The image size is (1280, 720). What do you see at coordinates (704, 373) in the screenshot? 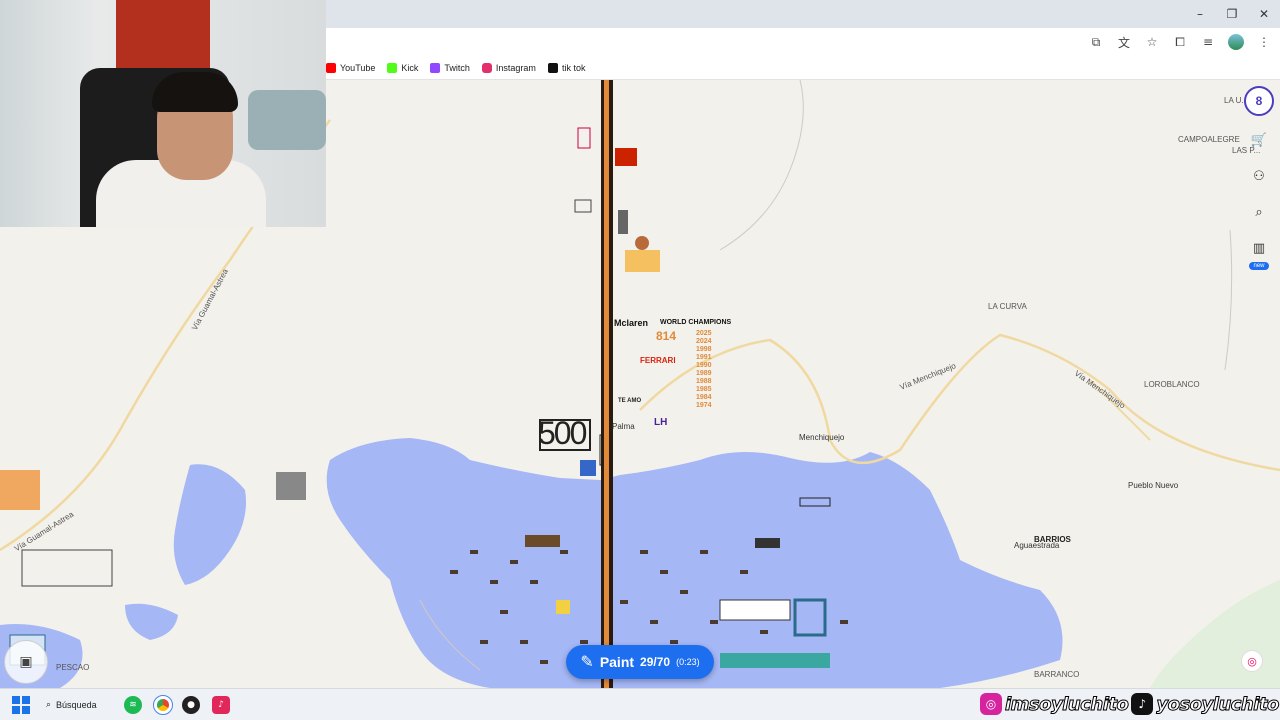
I see `art-year: 1989` at bounding box center [704, 373].